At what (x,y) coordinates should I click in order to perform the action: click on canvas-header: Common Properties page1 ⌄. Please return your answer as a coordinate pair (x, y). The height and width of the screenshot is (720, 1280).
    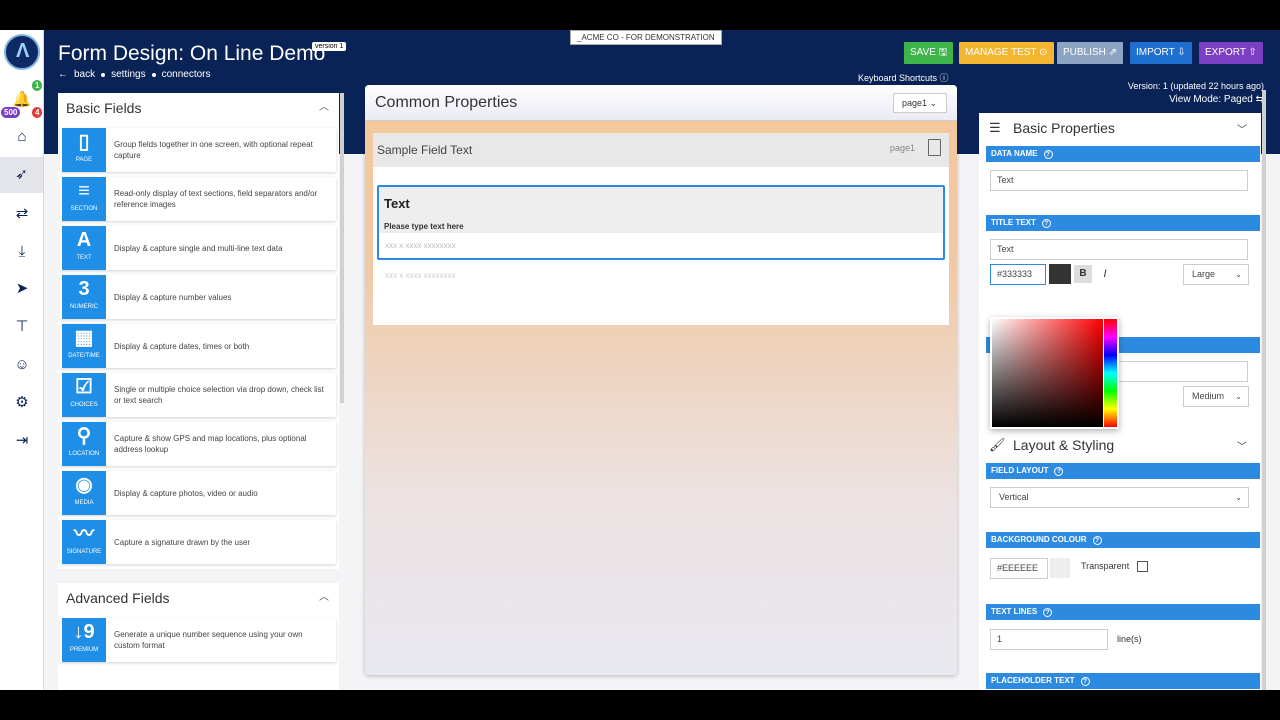
    Looking at the image, I should click on (661, 103).